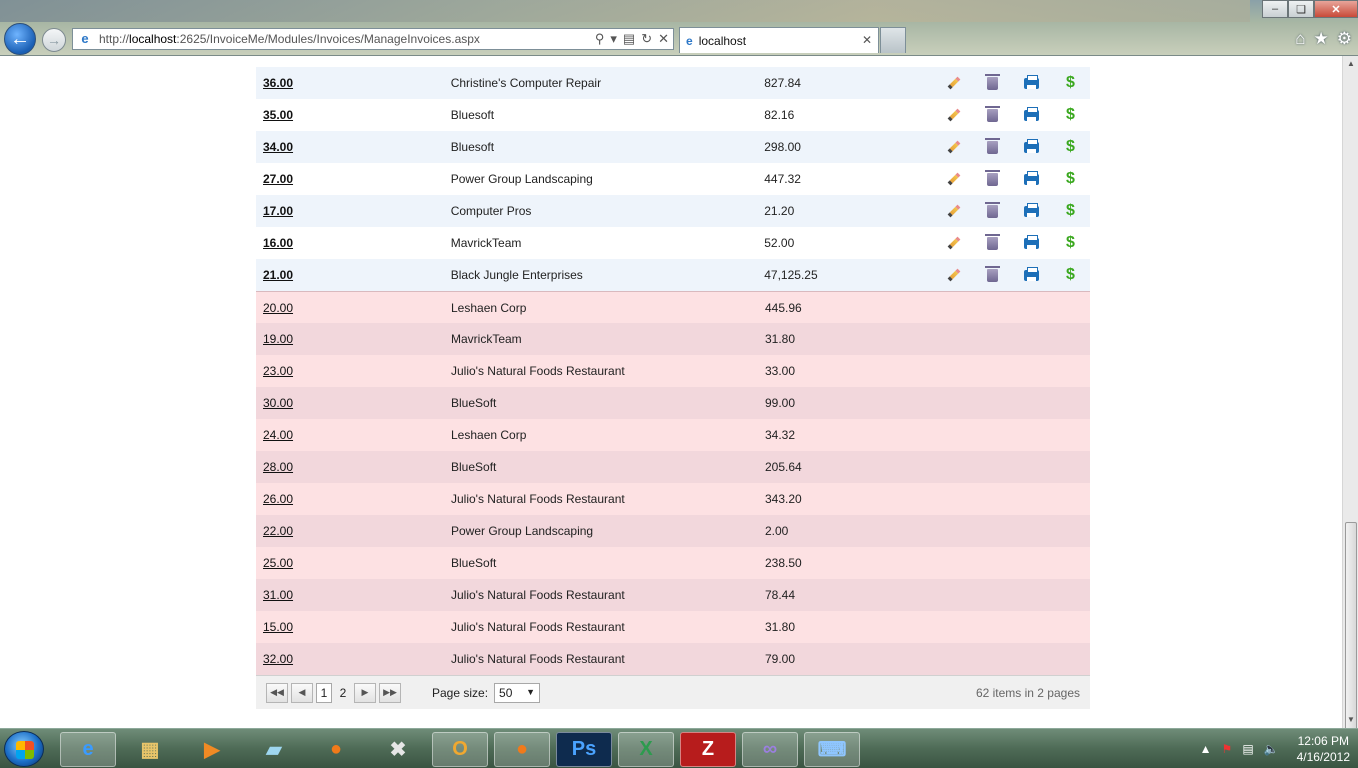 This screenshot has height=768, width=1358. I want to click on page-link-1: 1, so click(324, 692).